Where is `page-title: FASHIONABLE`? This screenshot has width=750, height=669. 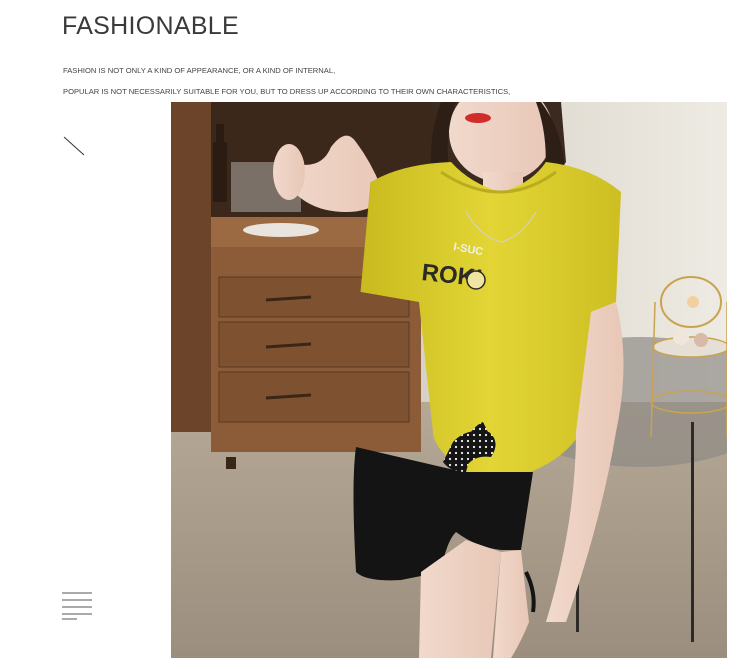
page-title: FASHIONABLE is located at coordinates (150, 26).